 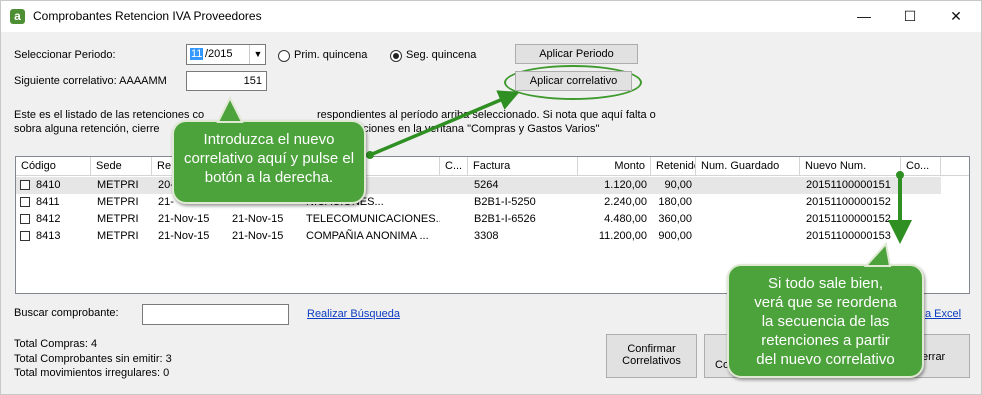 What do you see at coordinates (269, 139) in the screenshot?
I see `callout-left-line1: Introduzca el nuevo` at bounding box center [269, 139].